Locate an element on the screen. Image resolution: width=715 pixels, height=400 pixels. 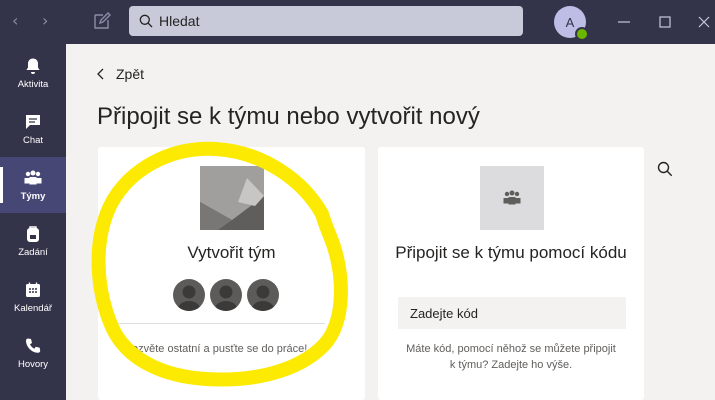
rail-item-label: Hovory is located at coordinates (33, 364).